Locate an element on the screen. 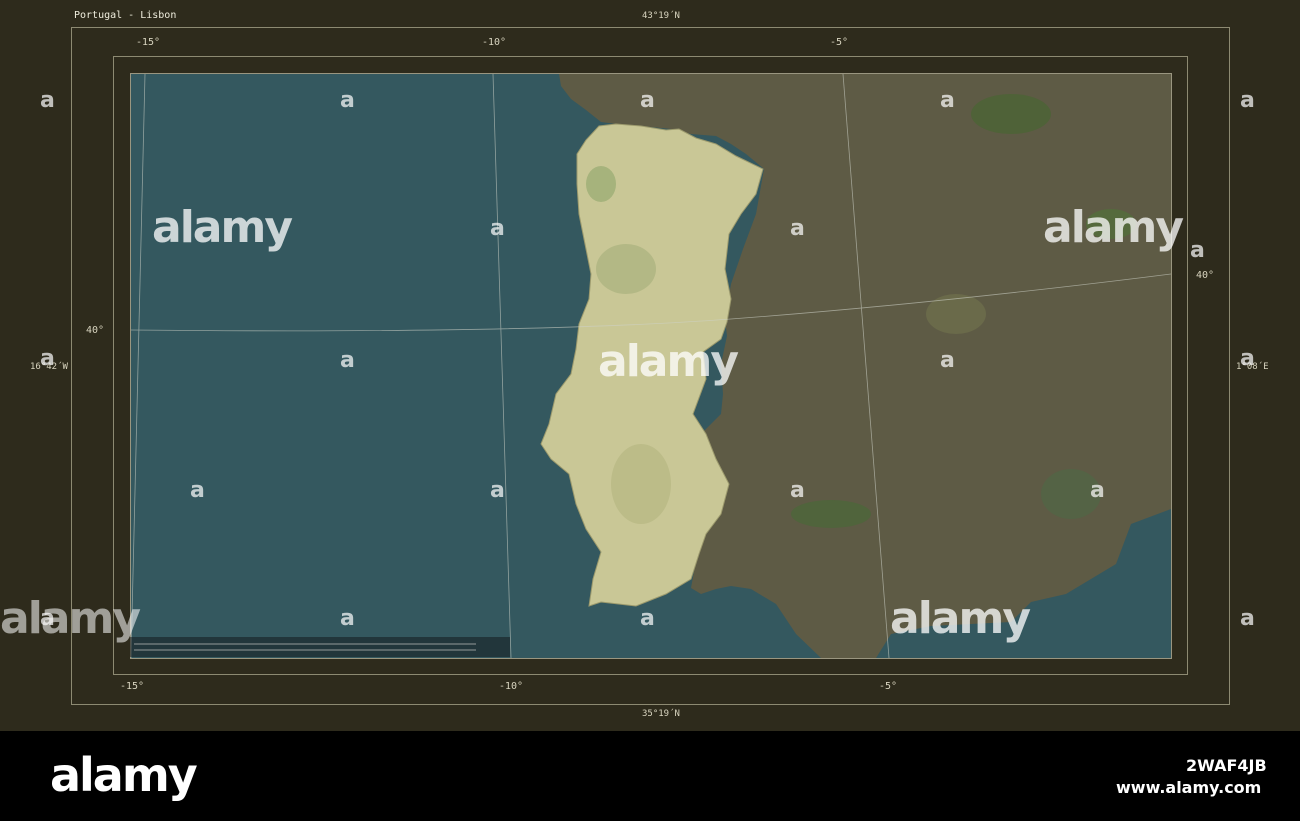 The image size is (1300, 821). north-bound-label: 43°19´N is located at coordinates (661, 16).